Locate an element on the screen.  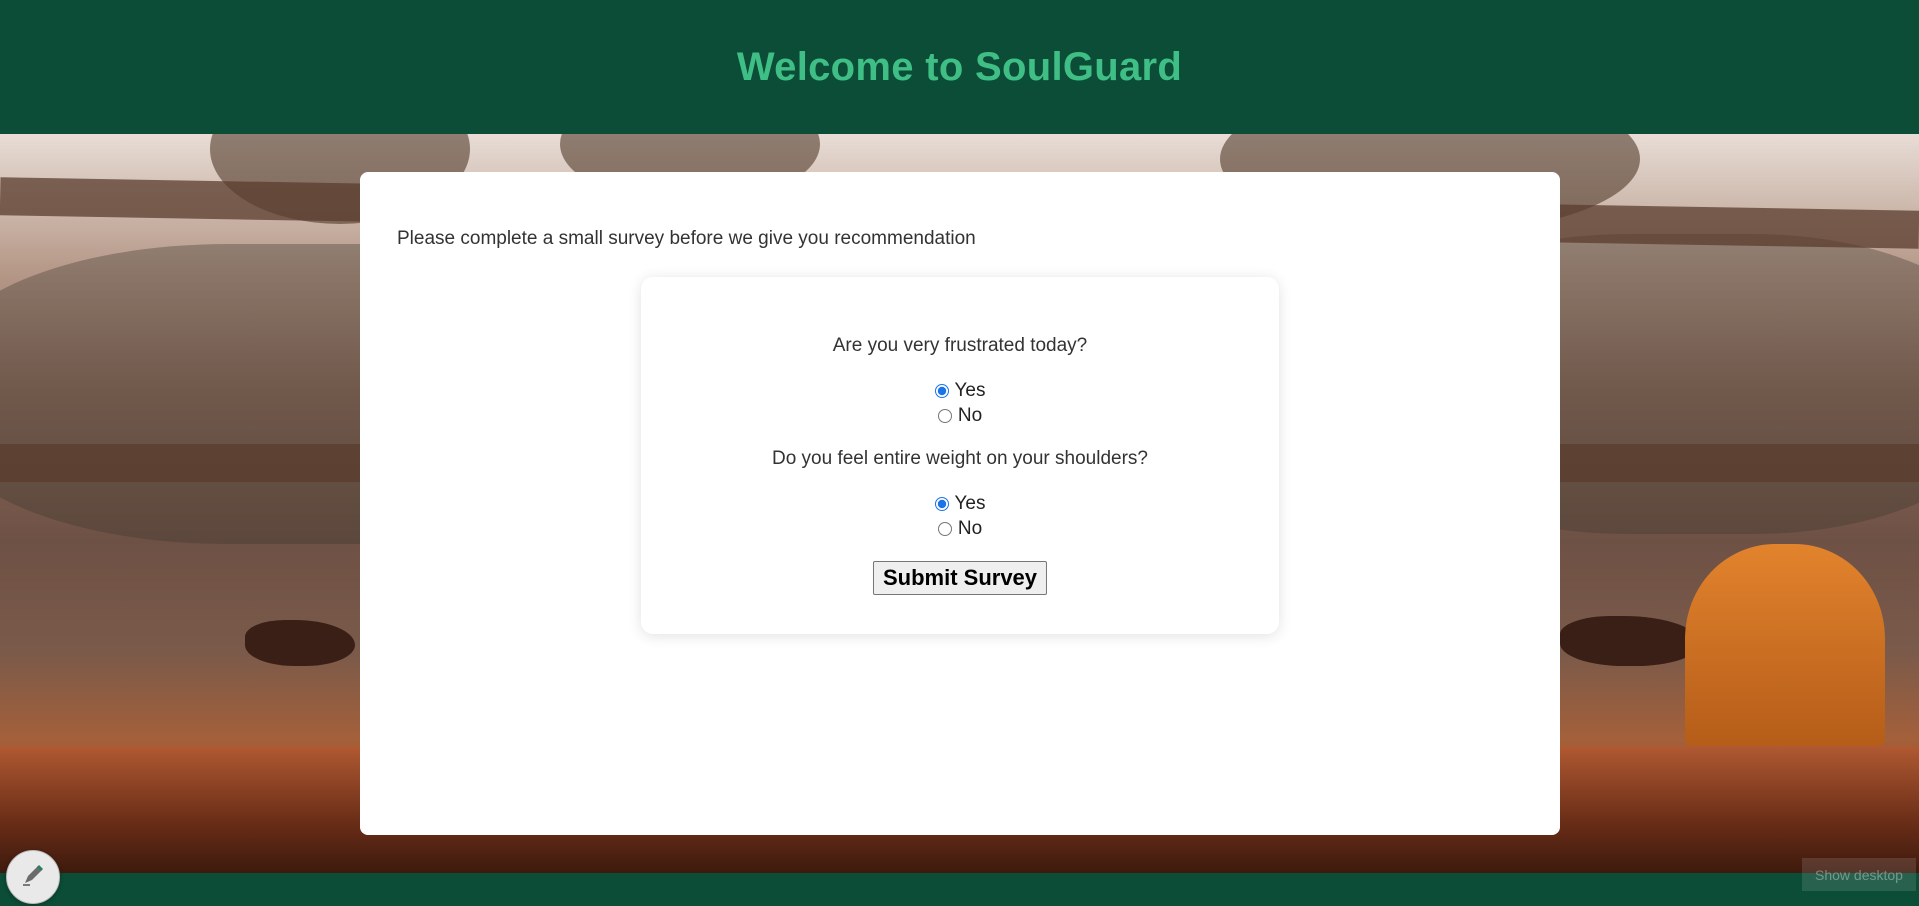
question-1-option-yes: Yes is located at coordinates (960, 390).